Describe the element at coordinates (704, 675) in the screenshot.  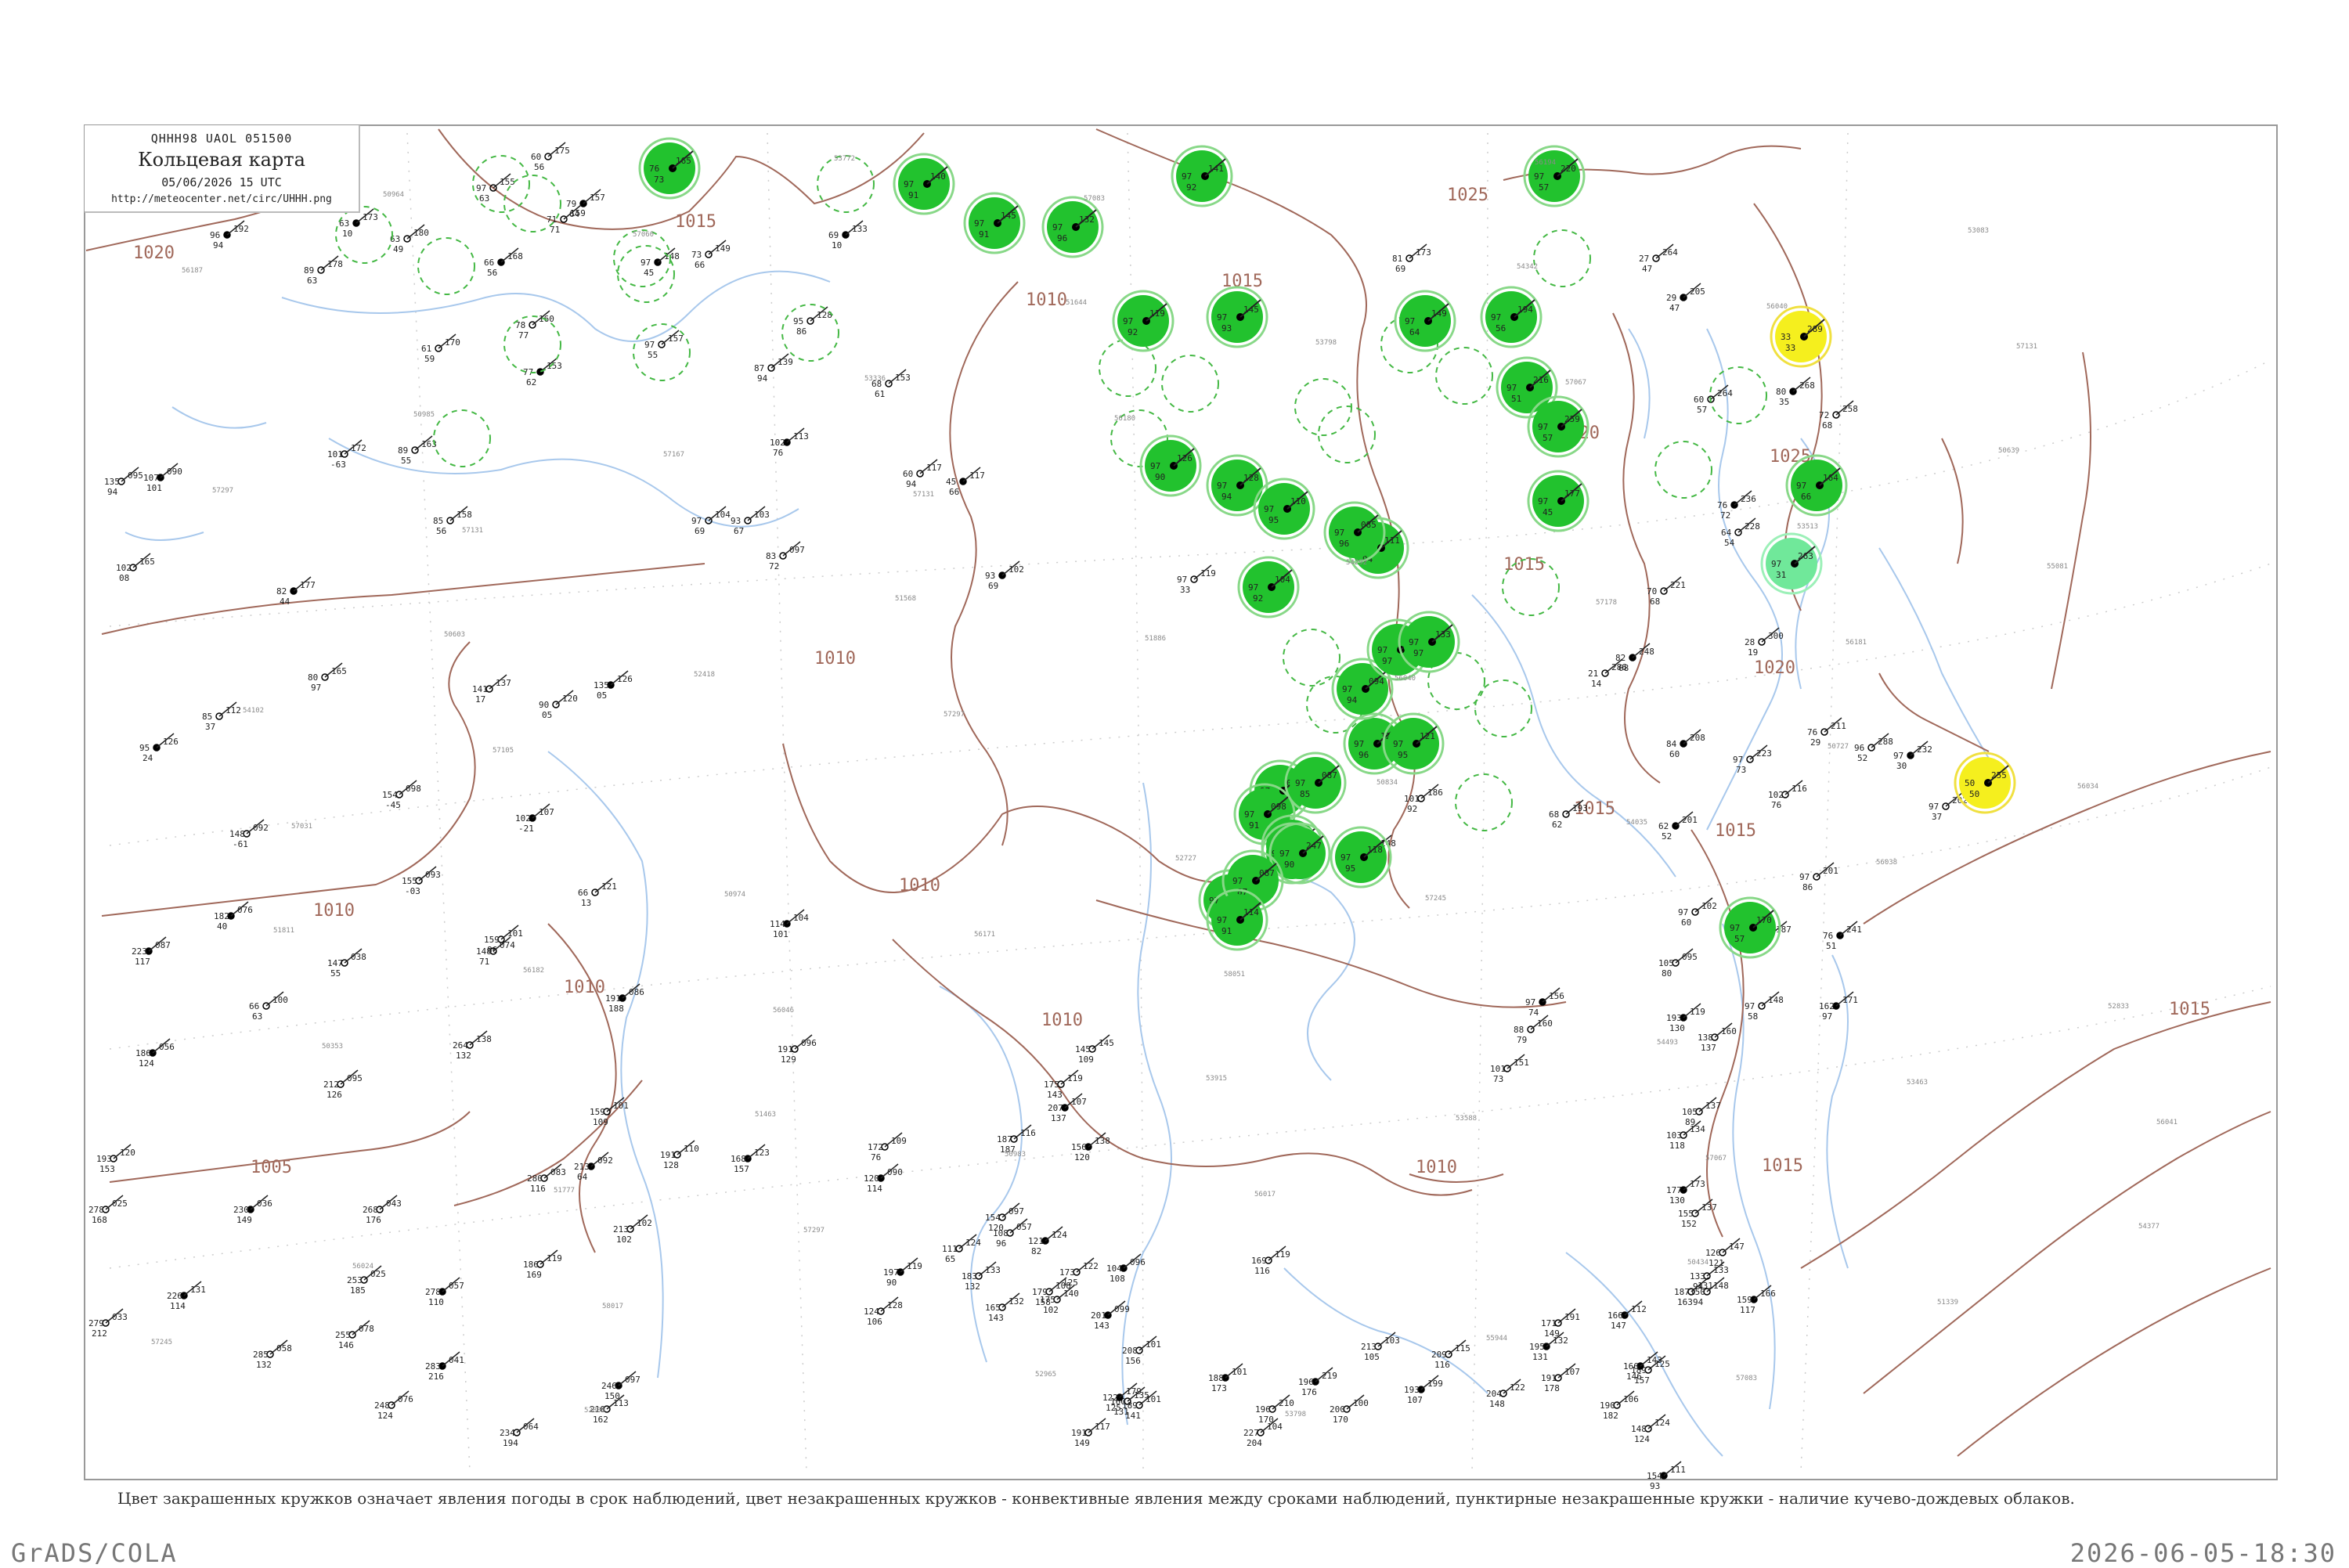
I see `station-index: 52418` at that location.